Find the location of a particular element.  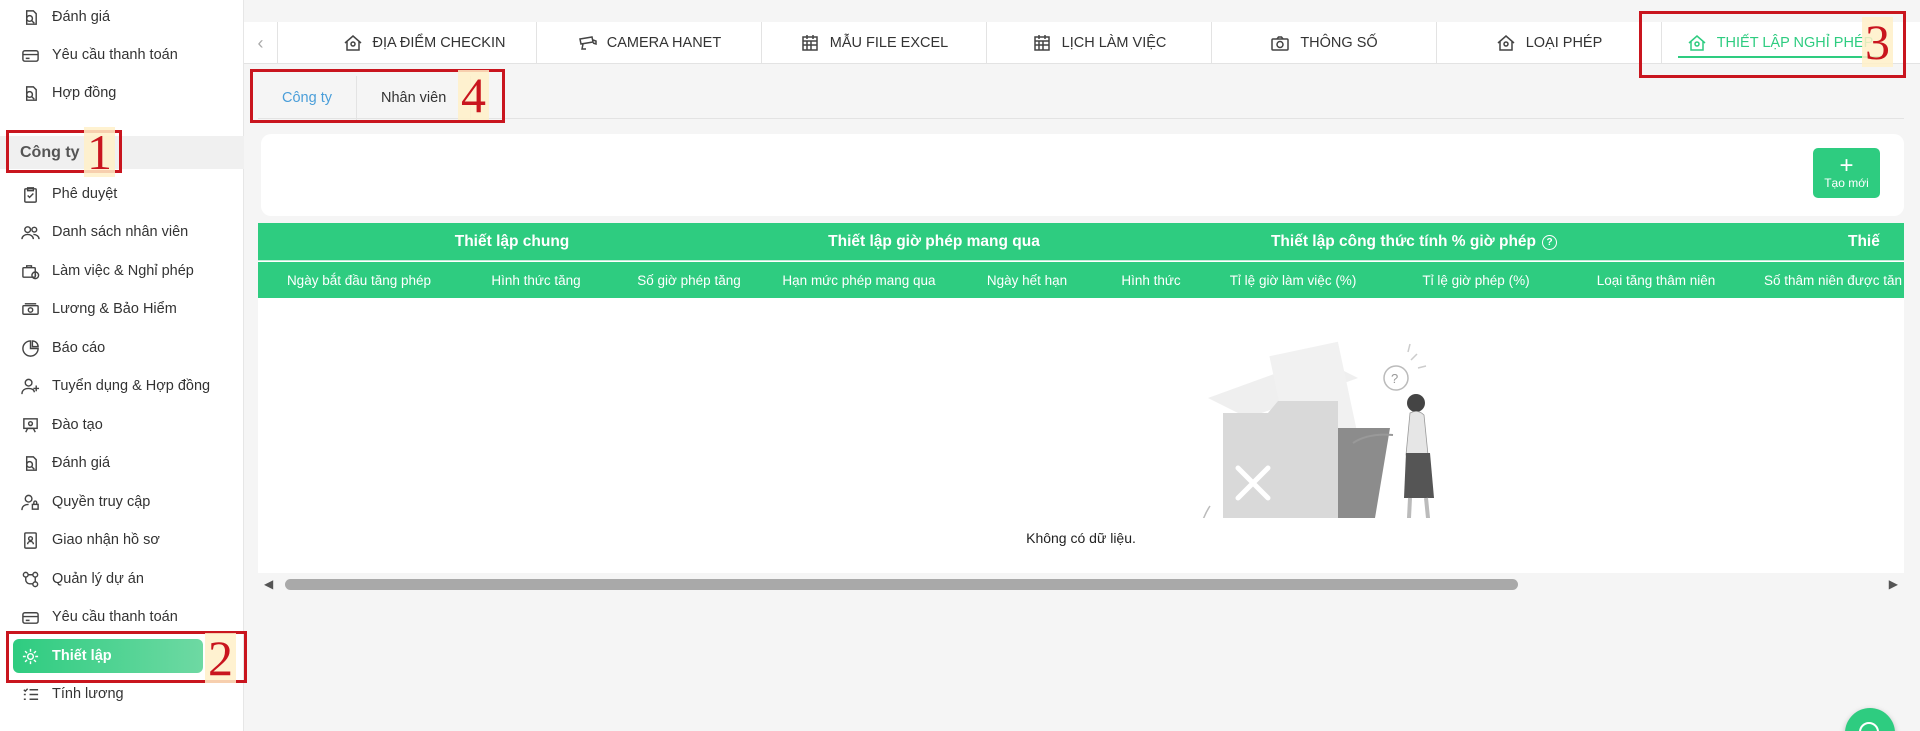

horizontal-scrollbar: ◀ ▶ is located at coordinates (1081, 584).